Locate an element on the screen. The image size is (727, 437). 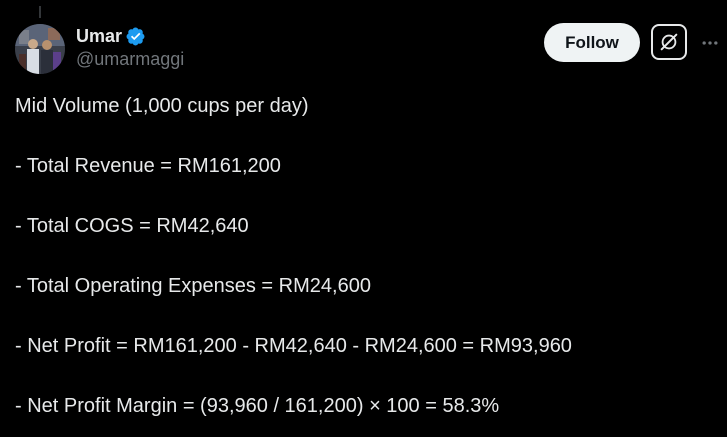
author-info: Umar @umarmaggi is located at coordinates (130, 47).